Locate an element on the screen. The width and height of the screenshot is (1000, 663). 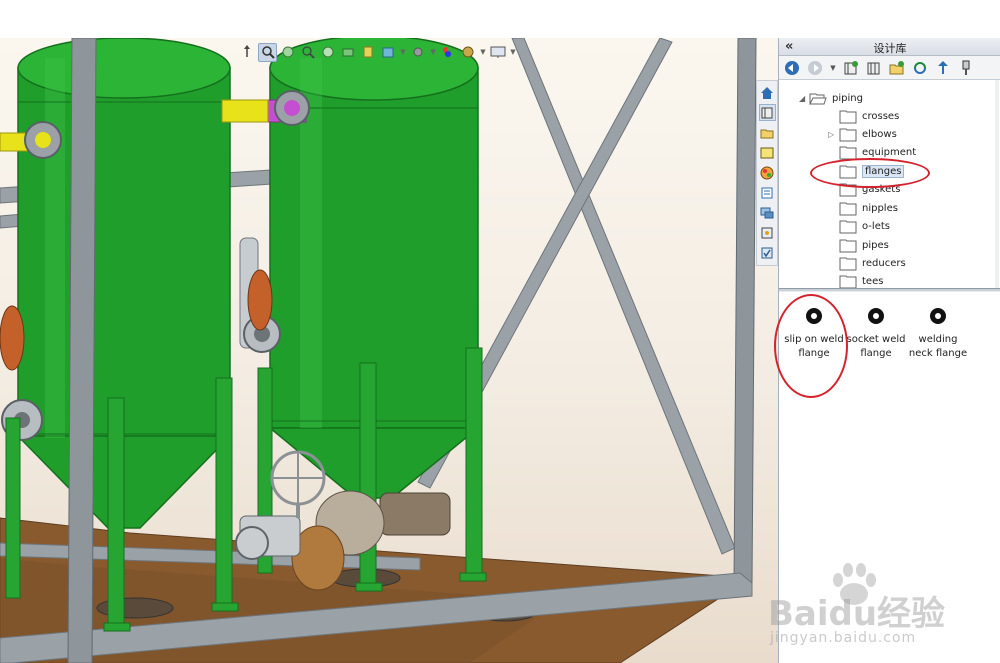
task-pane-tabs is located at coordinates (767, 173).